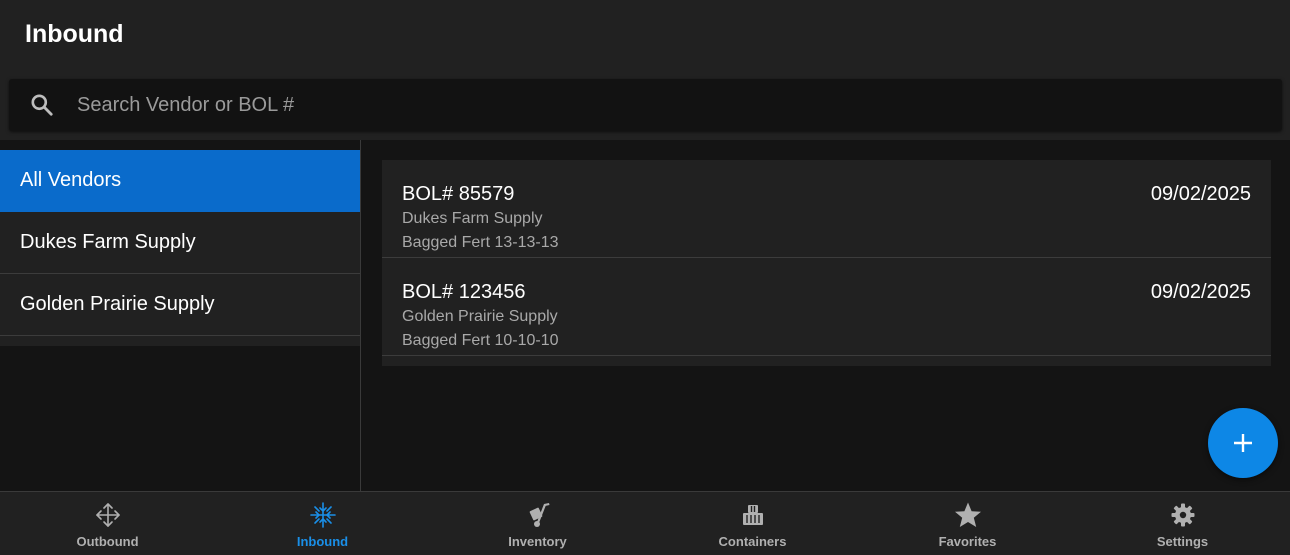 This screenshot has height=555, width=1290. What do you see at coordinates (74, 34) in the screenshot?
I see `page-title: Inbound` at bounding box center [74, 34].